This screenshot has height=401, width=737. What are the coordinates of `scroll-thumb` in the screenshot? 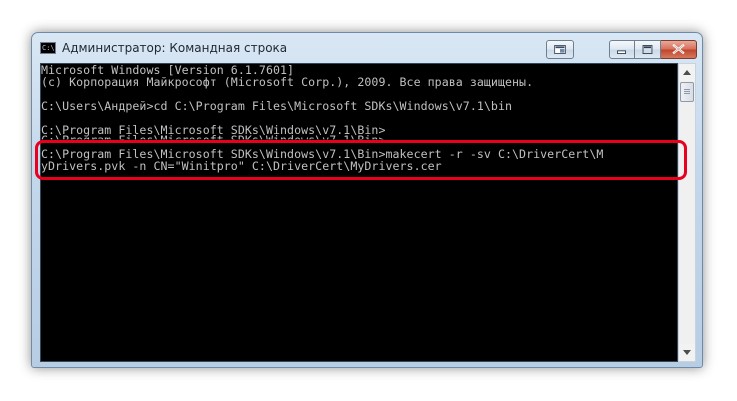 It's located at (687, 92).